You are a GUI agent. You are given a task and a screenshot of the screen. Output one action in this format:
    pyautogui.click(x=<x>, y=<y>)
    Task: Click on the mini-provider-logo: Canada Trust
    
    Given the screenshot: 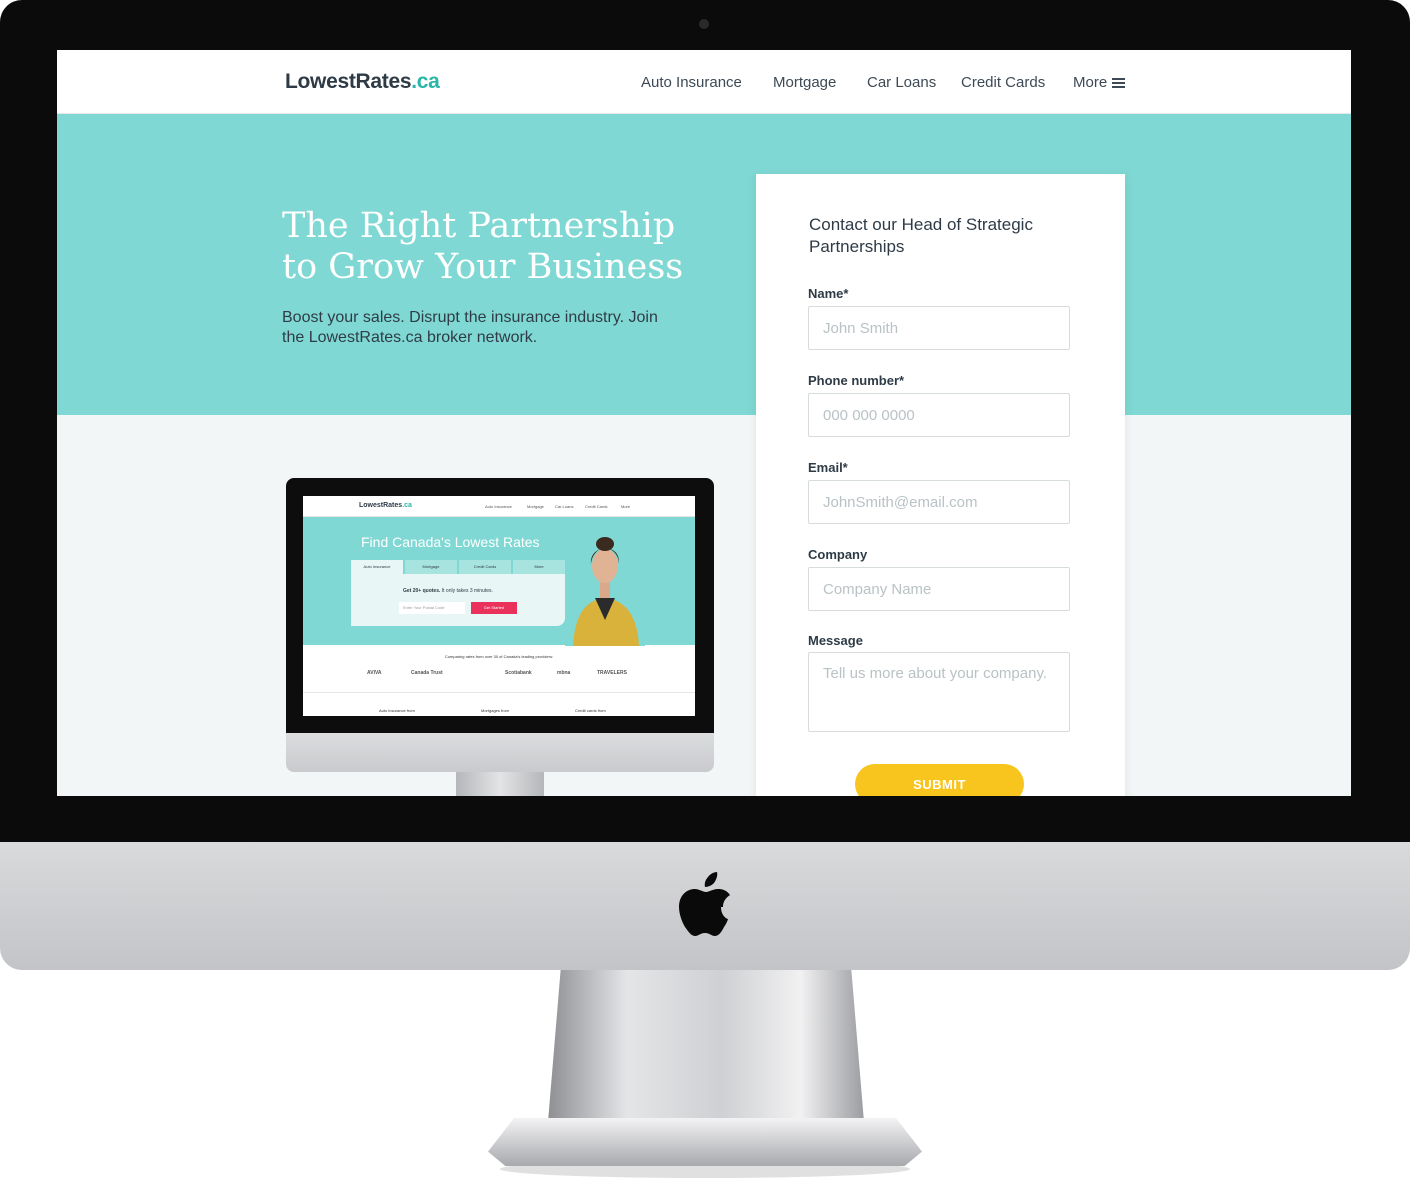 What is the action you would take?
    pyautogui.click(x=427, y=673)
    